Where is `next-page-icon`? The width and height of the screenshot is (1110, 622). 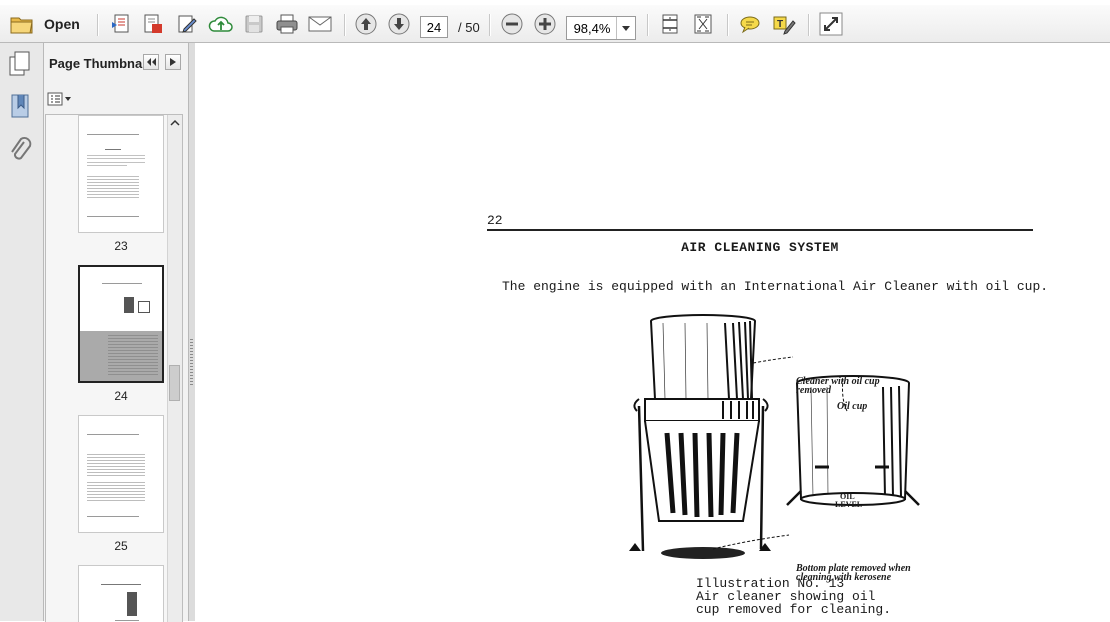 next-page-icon is located at coordinates (399, 24).